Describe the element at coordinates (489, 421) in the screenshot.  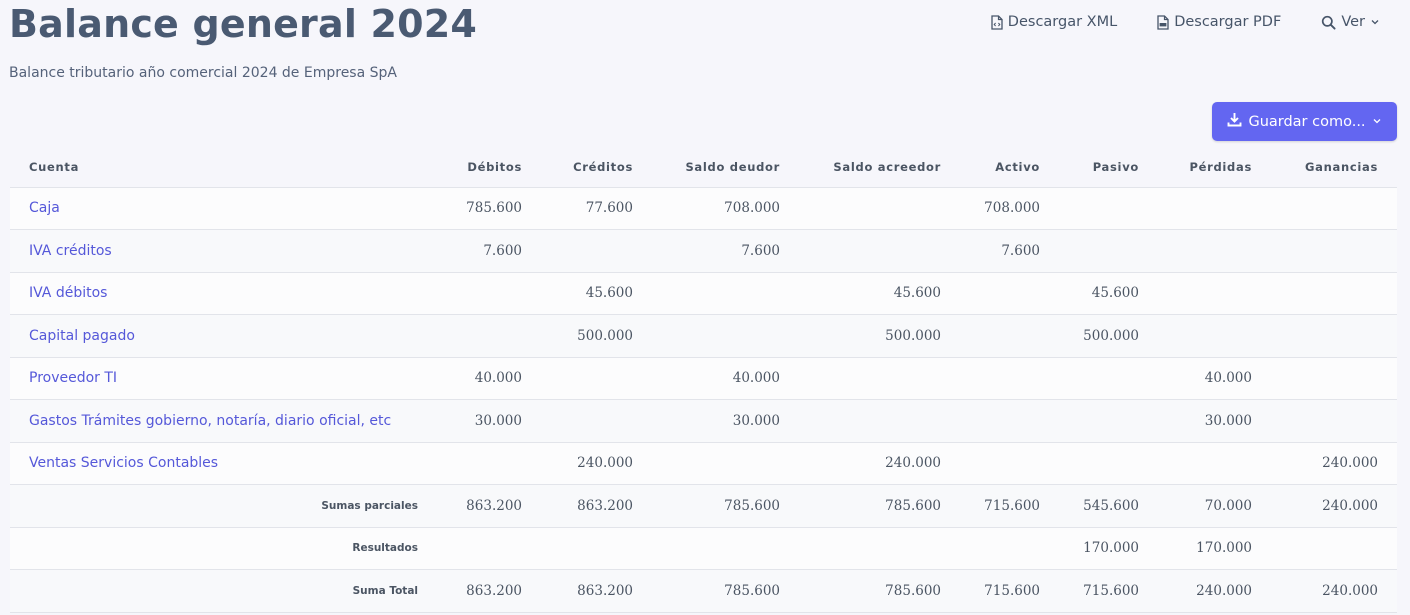
I see `cell-debitos: 30.000` at that location.